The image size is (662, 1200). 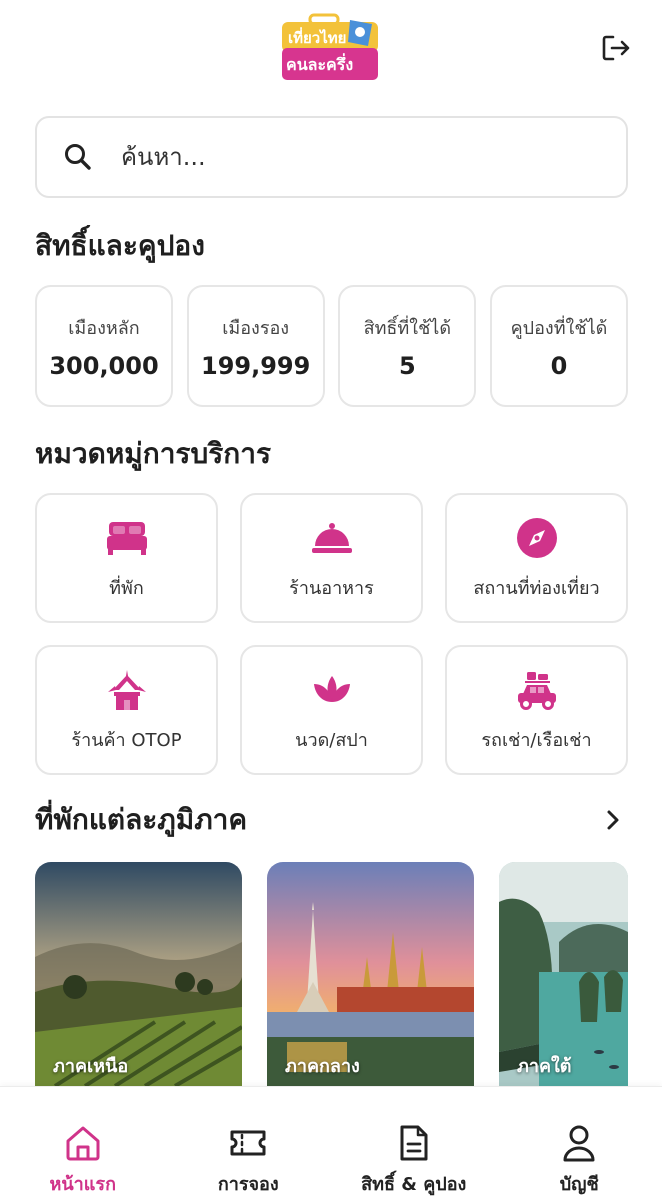 I want to click on region-card-north: ภาคเหนือ, so click(x=138, y=974).